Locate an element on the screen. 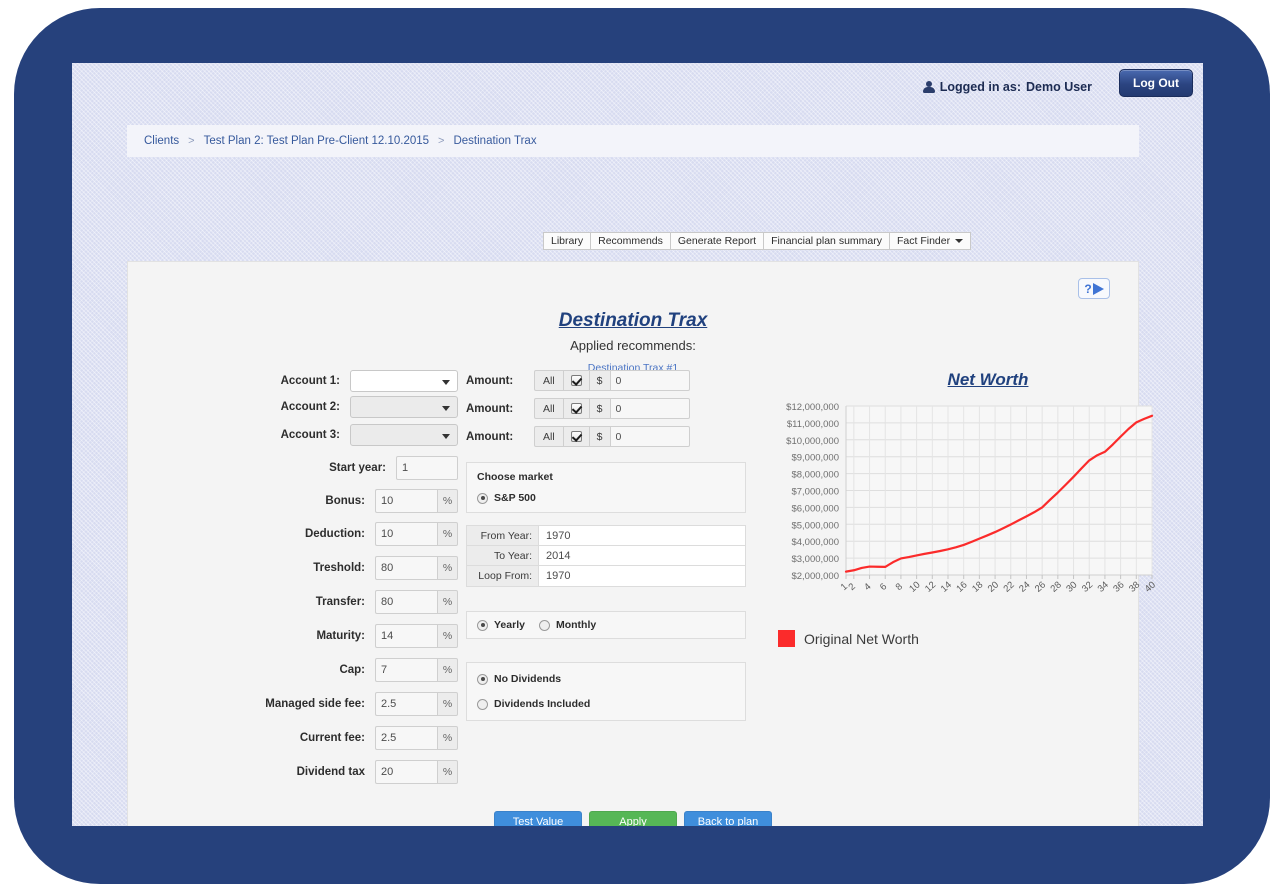  to-year-value: 2014 is located at coordinates (642, 555).